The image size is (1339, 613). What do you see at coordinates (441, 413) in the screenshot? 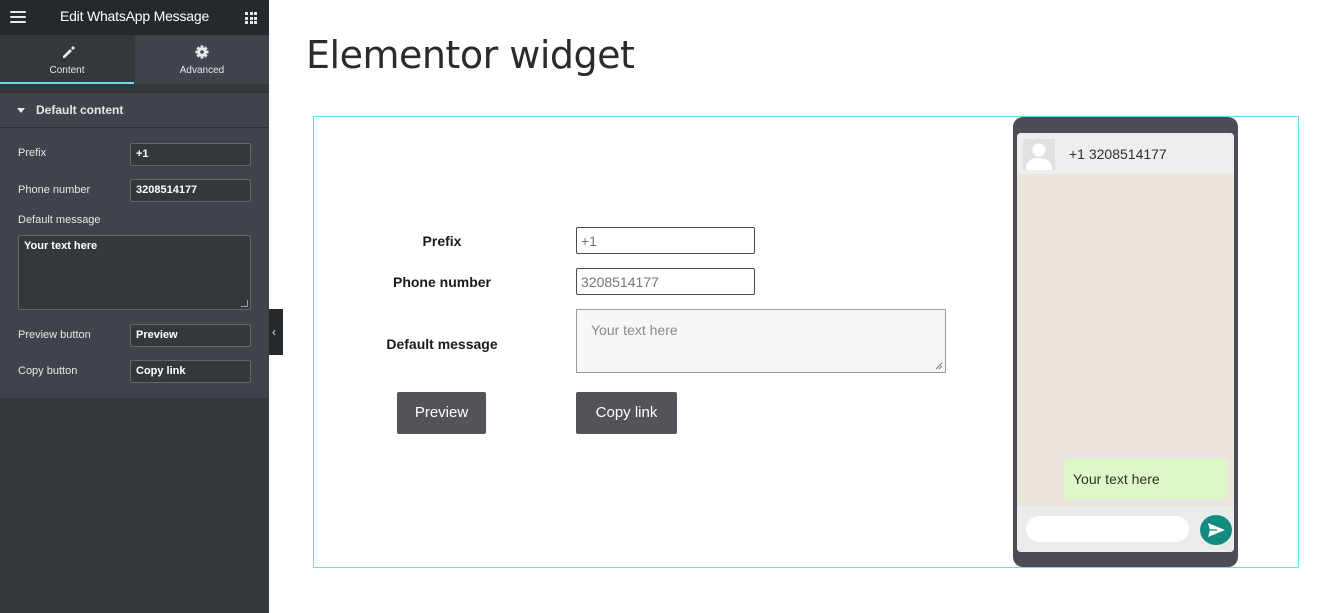
I see `preview-button: Preview` at bounding box center [441, 413].